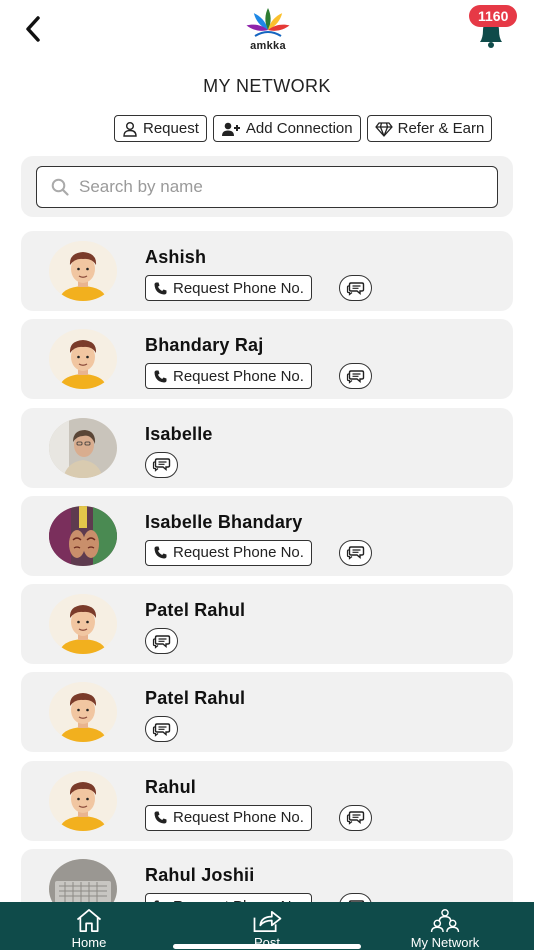  What do you see at coordinates (267, 86) in the screenshot?
I see `page-title: MY NETWORK` at bounding box center [267, 86].